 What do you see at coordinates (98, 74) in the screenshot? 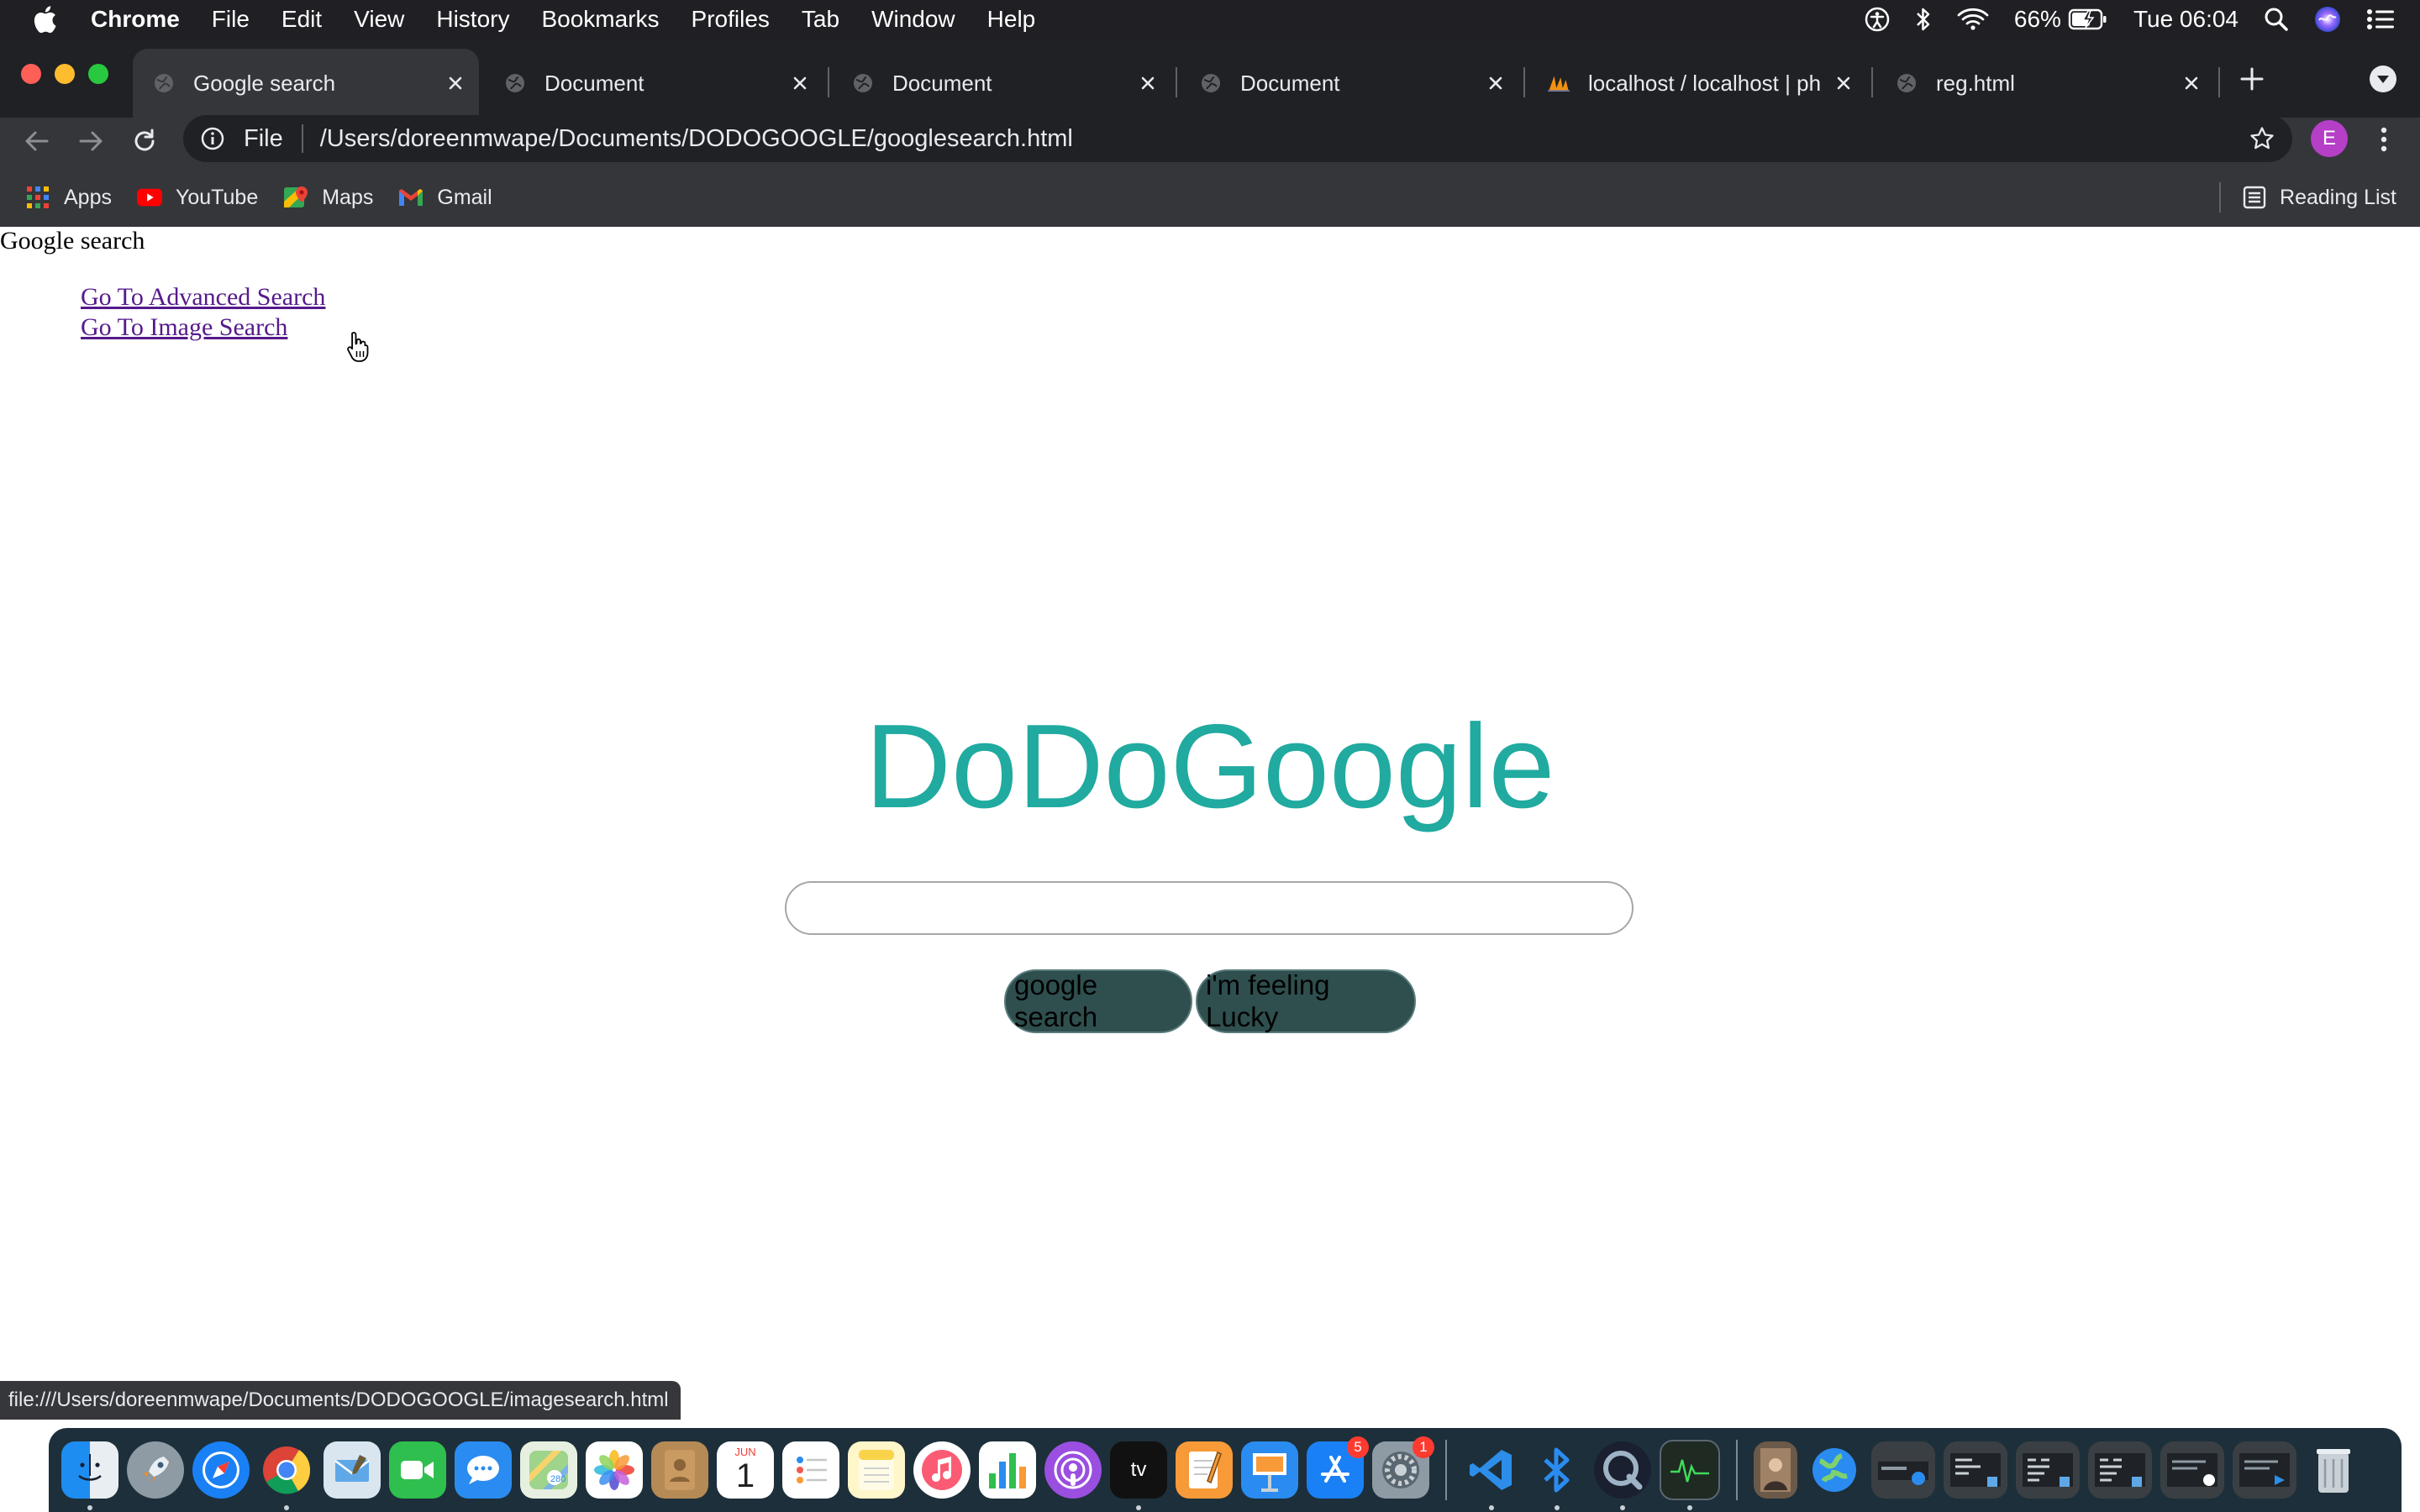
I see `window-zoom-button` at bounding box center [98, 74].